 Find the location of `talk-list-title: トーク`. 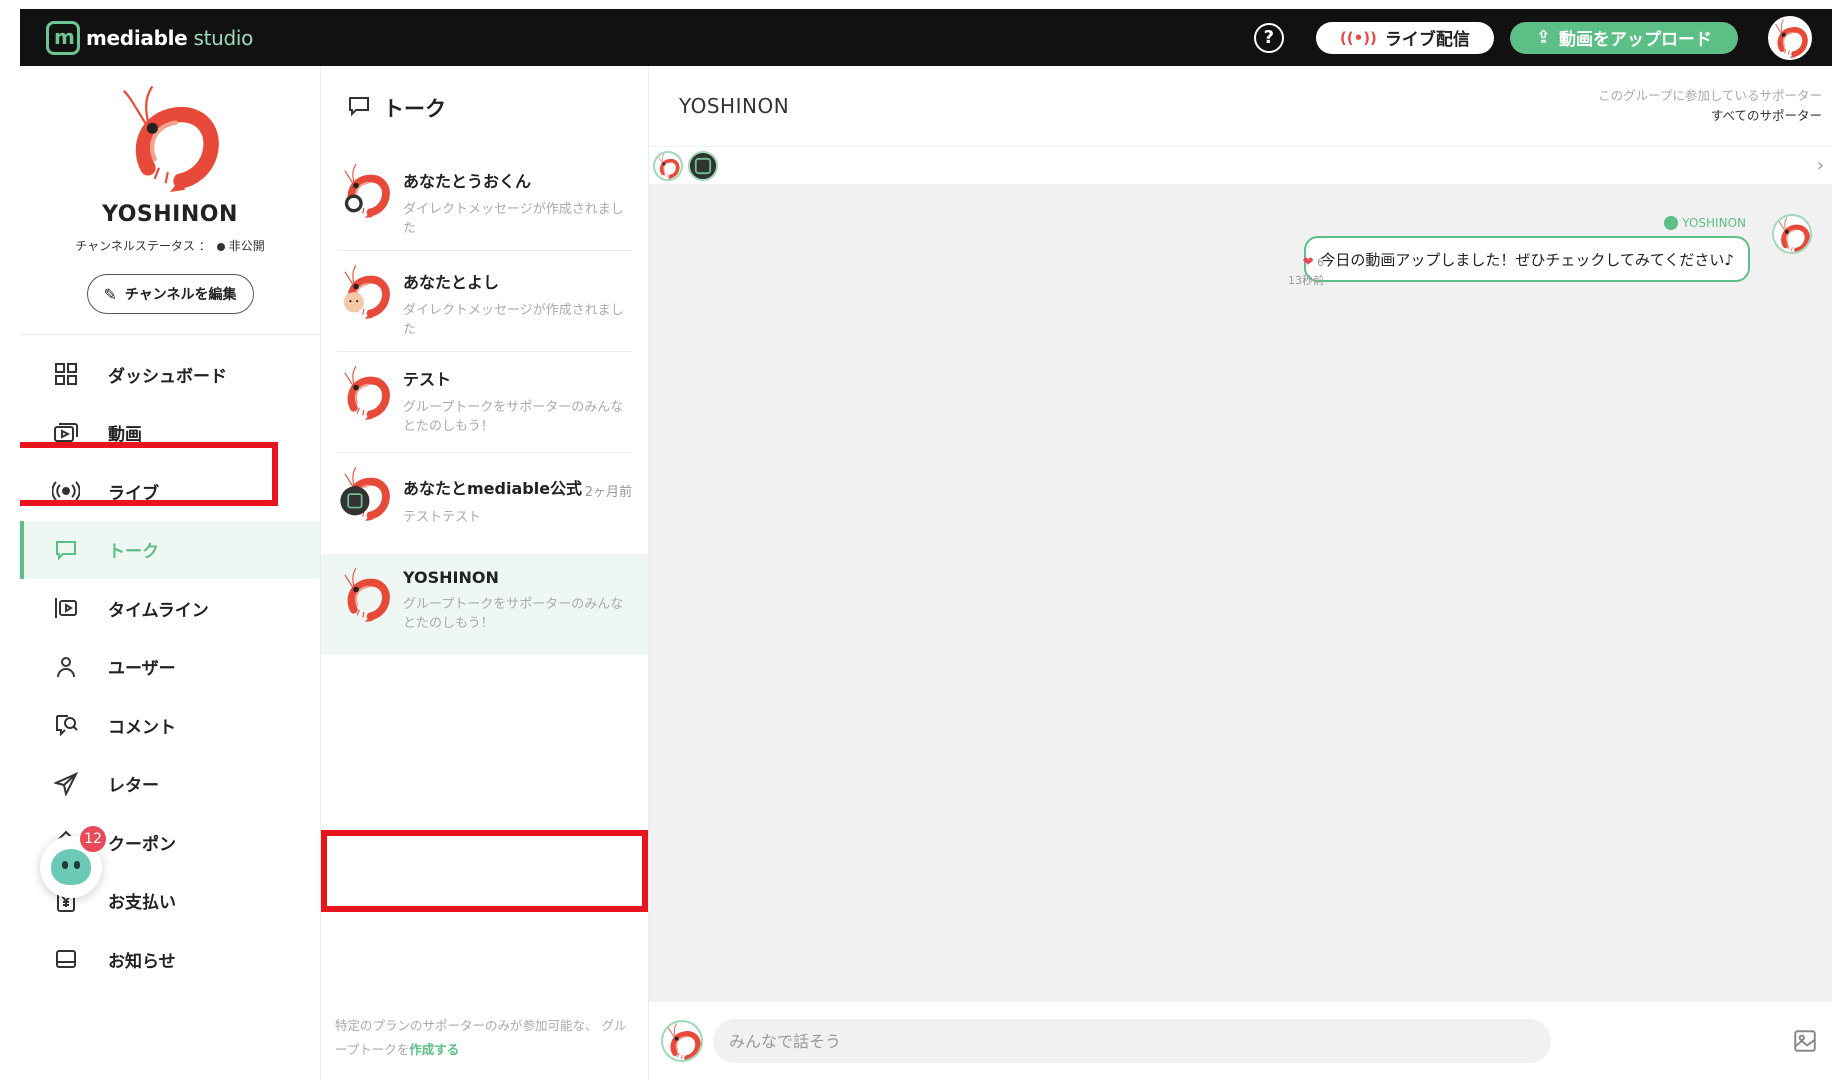

talk-list-title: トーク is located at coordinates (414, 109).